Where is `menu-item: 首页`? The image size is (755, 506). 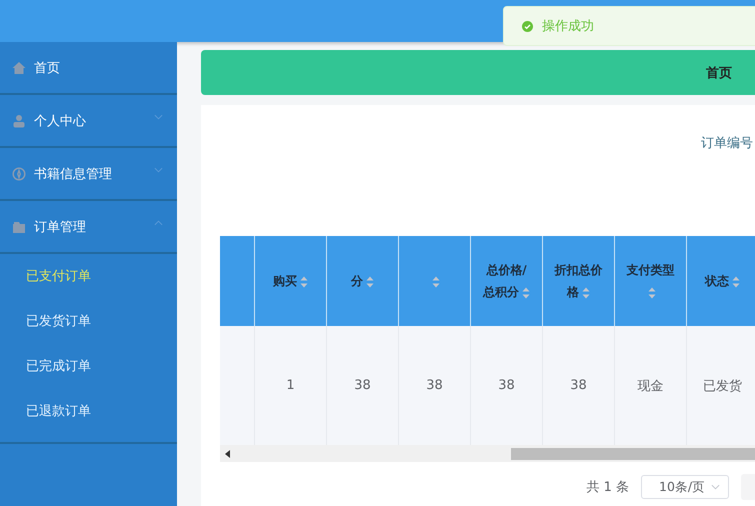 menu-item: 首页 is located at coordinates (88, 68).